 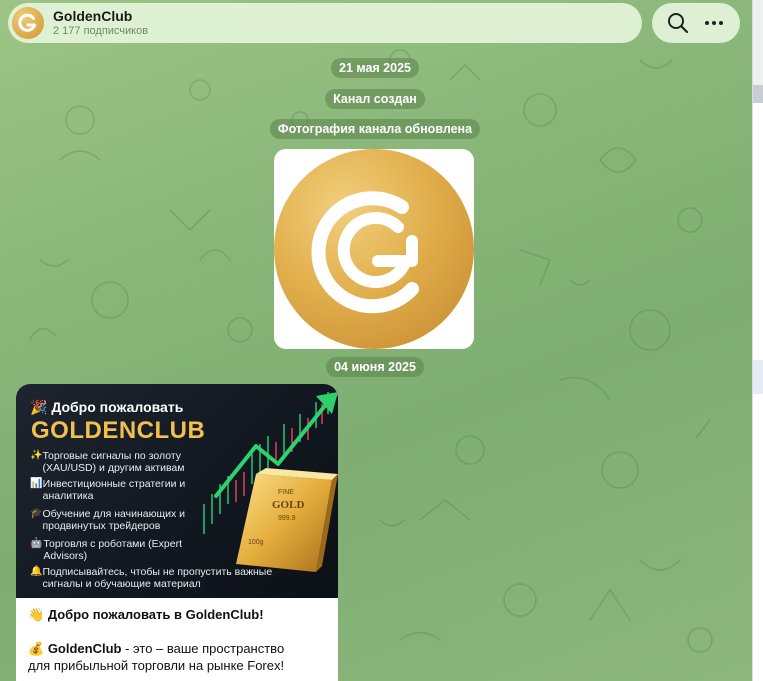 I want to click on post-line-1: 👋 Добро пожаловать в GoldenClub!, so click(x=178, y=614).